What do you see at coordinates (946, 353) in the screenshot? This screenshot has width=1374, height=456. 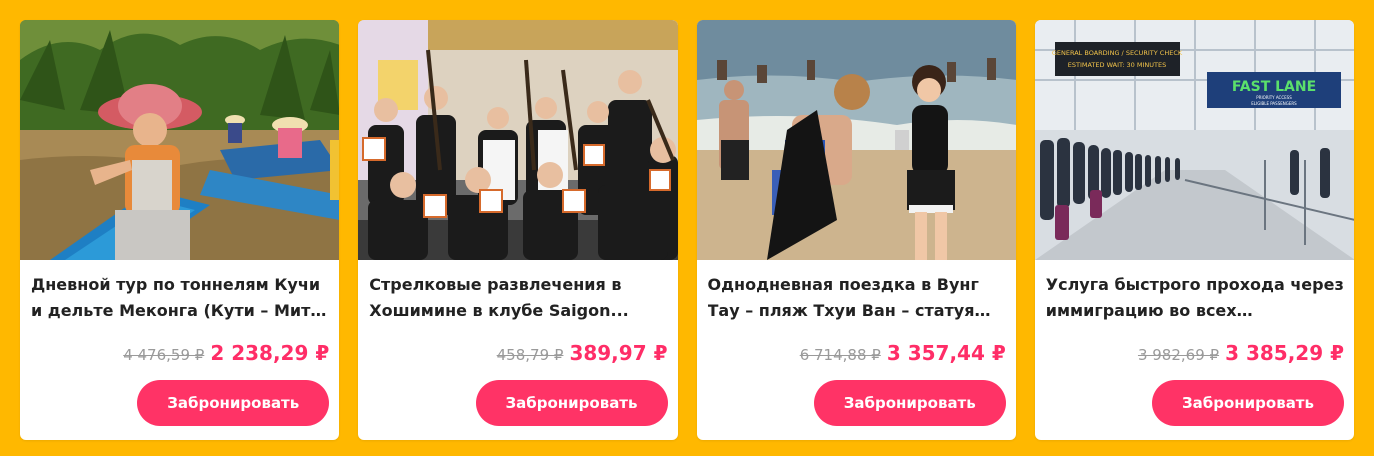 I see `new-price: 3 357,44 ₽` at bounding box center [946, 353].